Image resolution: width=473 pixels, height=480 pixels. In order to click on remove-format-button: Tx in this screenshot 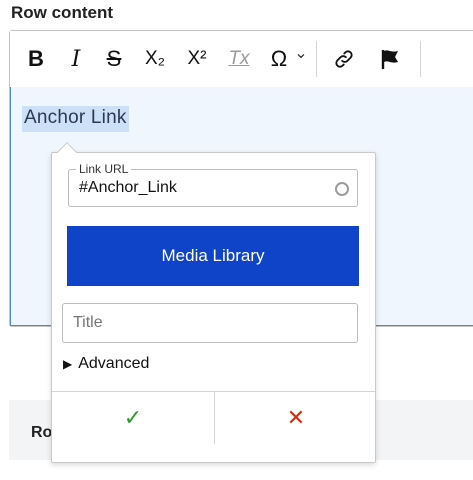, I will do `click(239, 59)`.